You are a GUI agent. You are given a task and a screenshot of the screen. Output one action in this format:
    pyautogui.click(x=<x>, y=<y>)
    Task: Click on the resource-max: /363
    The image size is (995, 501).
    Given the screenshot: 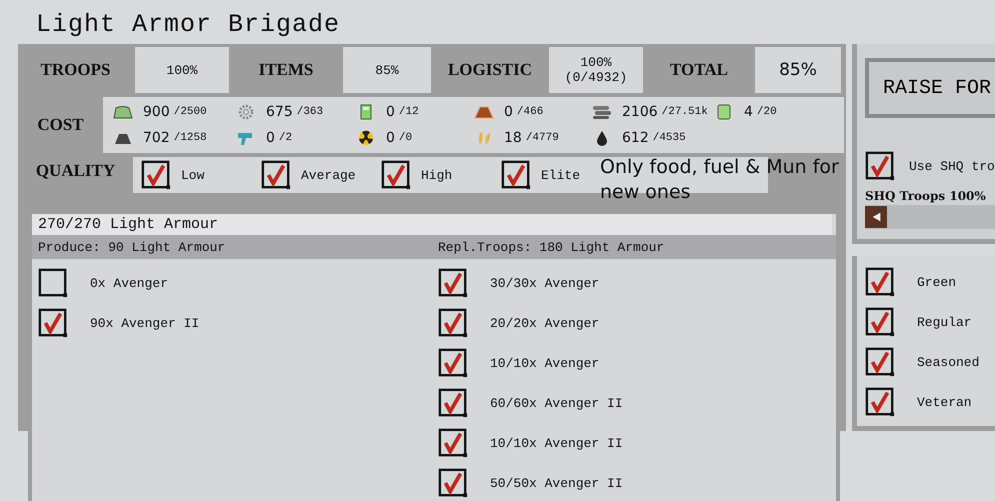 What is the action you would take?
    pyautogui.click(x=310, y=112)
    